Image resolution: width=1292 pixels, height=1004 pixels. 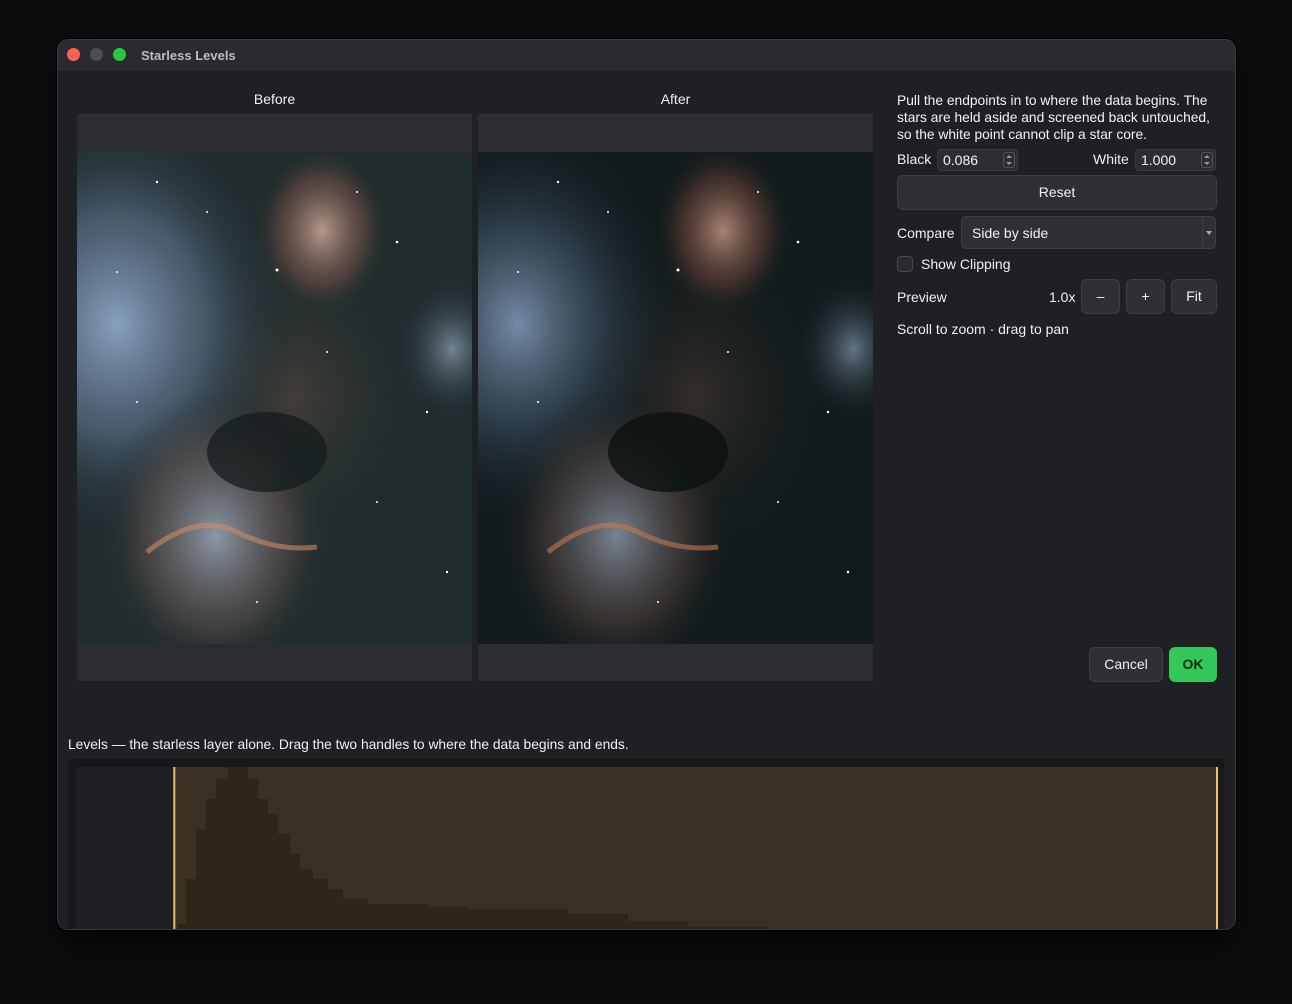 I want to click on zoom-hint: Scroll to zoom · drag to pan, so click(x=983, y=329).